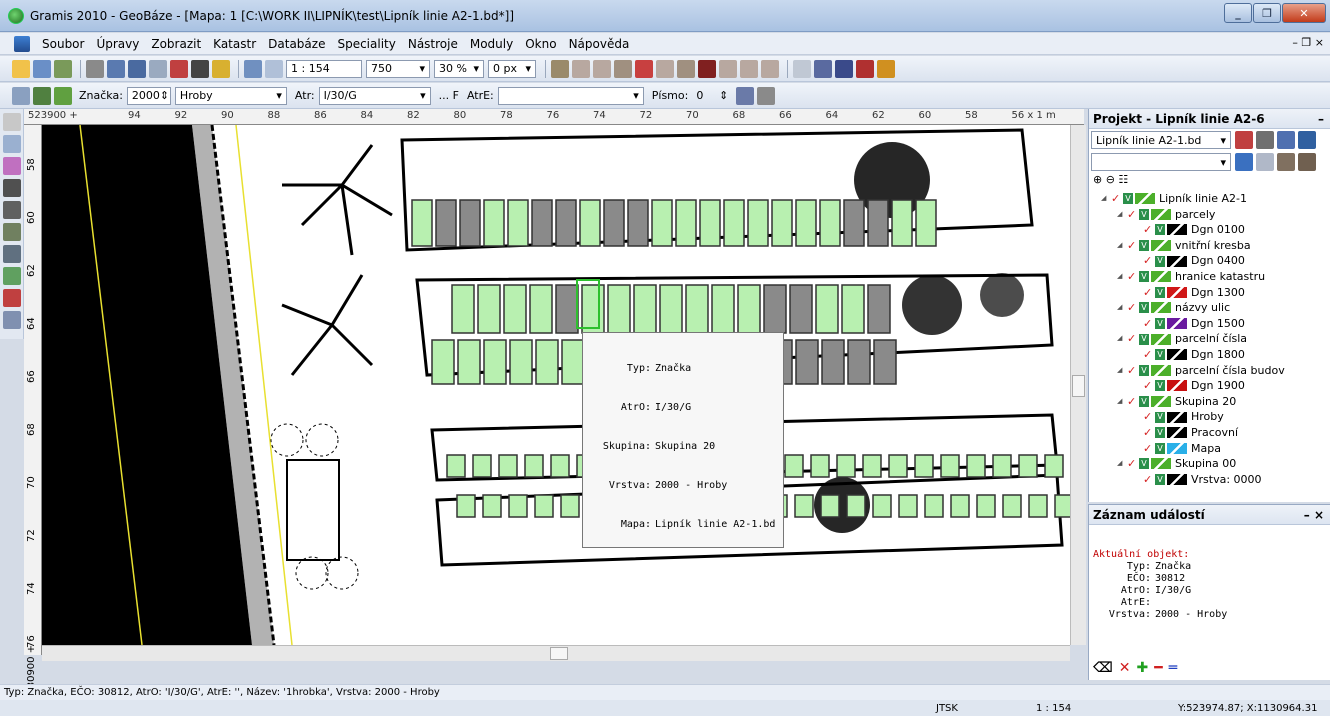  Describe the element at coordinates (234, 44) in the screenshot. I see `menu-katastr: Katastr` at that location.